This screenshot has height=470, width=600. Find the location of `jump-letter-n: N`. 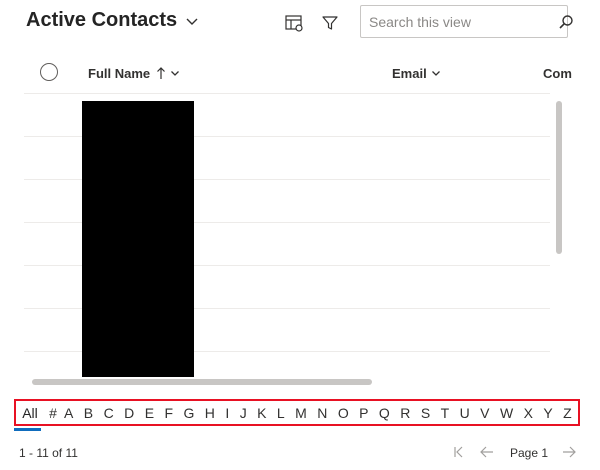

jump-letter-n: N is located at coordinates (322, 413).